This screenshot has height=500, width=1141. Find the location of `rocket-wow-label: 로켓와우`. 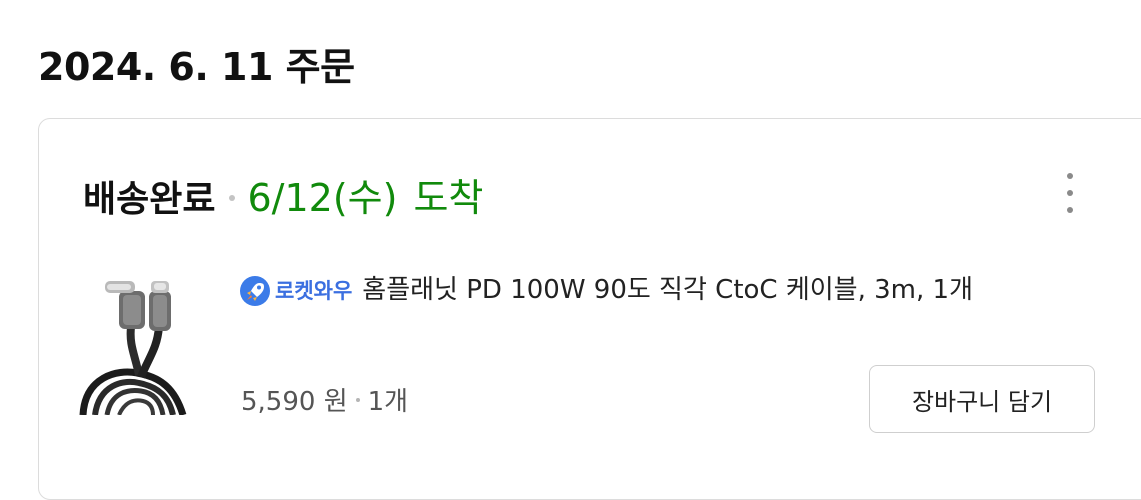

rocket-wow-label: 로켓와우 is located at coordinates (314, 290).